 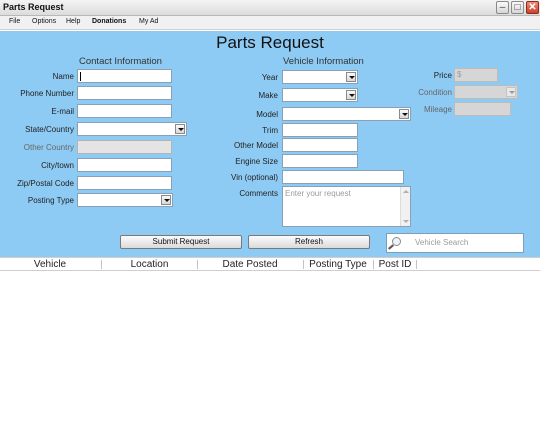 What do you see at coordinates (148, 21) in the screenshot?
I see `menu-my-ad: My Ad` at bounding box center [148, 21].